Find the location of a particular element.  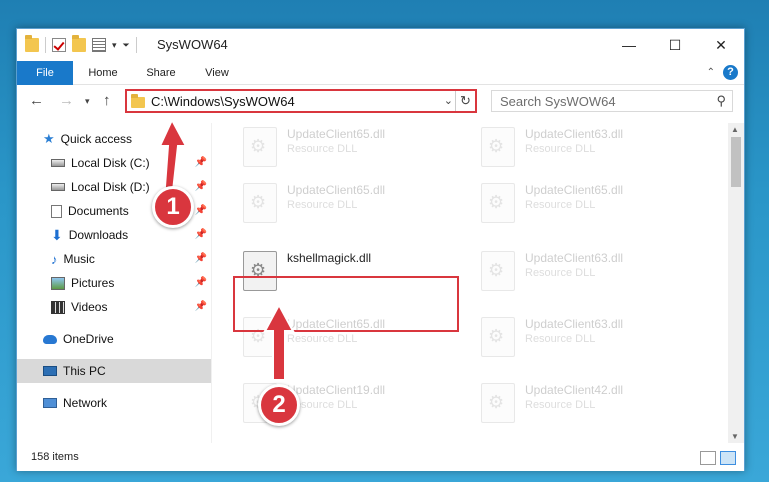

help-icon: ? is located at coordinates (730, 72).